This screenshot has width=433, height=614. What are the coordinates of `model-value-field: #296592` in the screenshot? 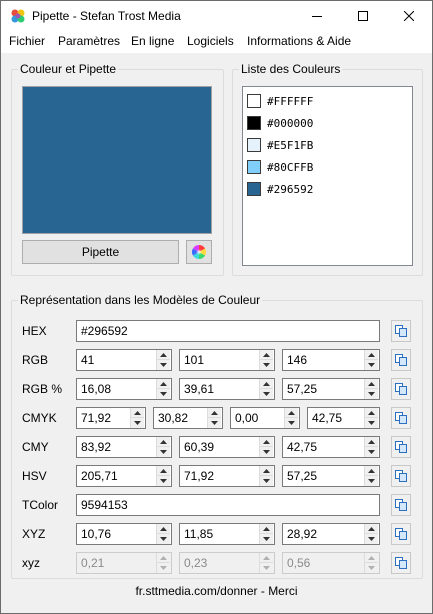 It's located at (228, 331).